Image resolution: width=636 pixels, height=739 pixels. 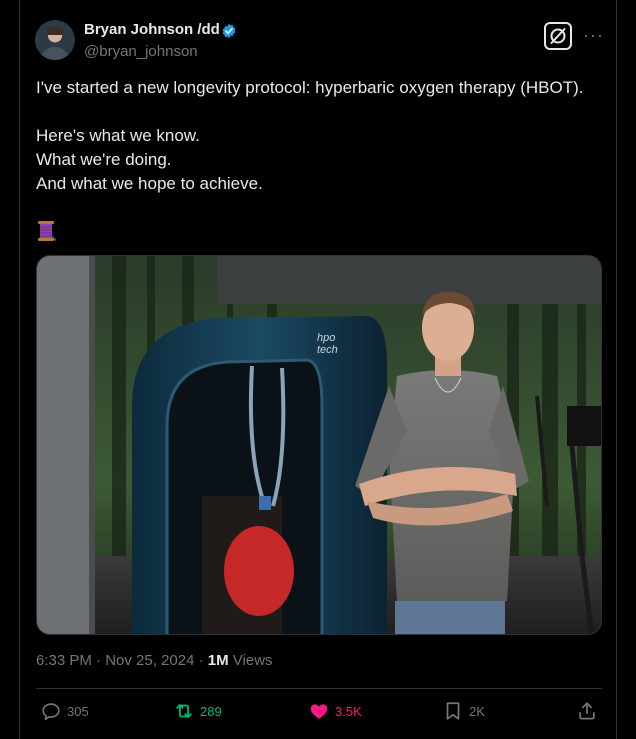 What do you see at coordinates (47, 231) in the screenshot?
I see `thread-spool-icon` at bounding box center [47, 231].